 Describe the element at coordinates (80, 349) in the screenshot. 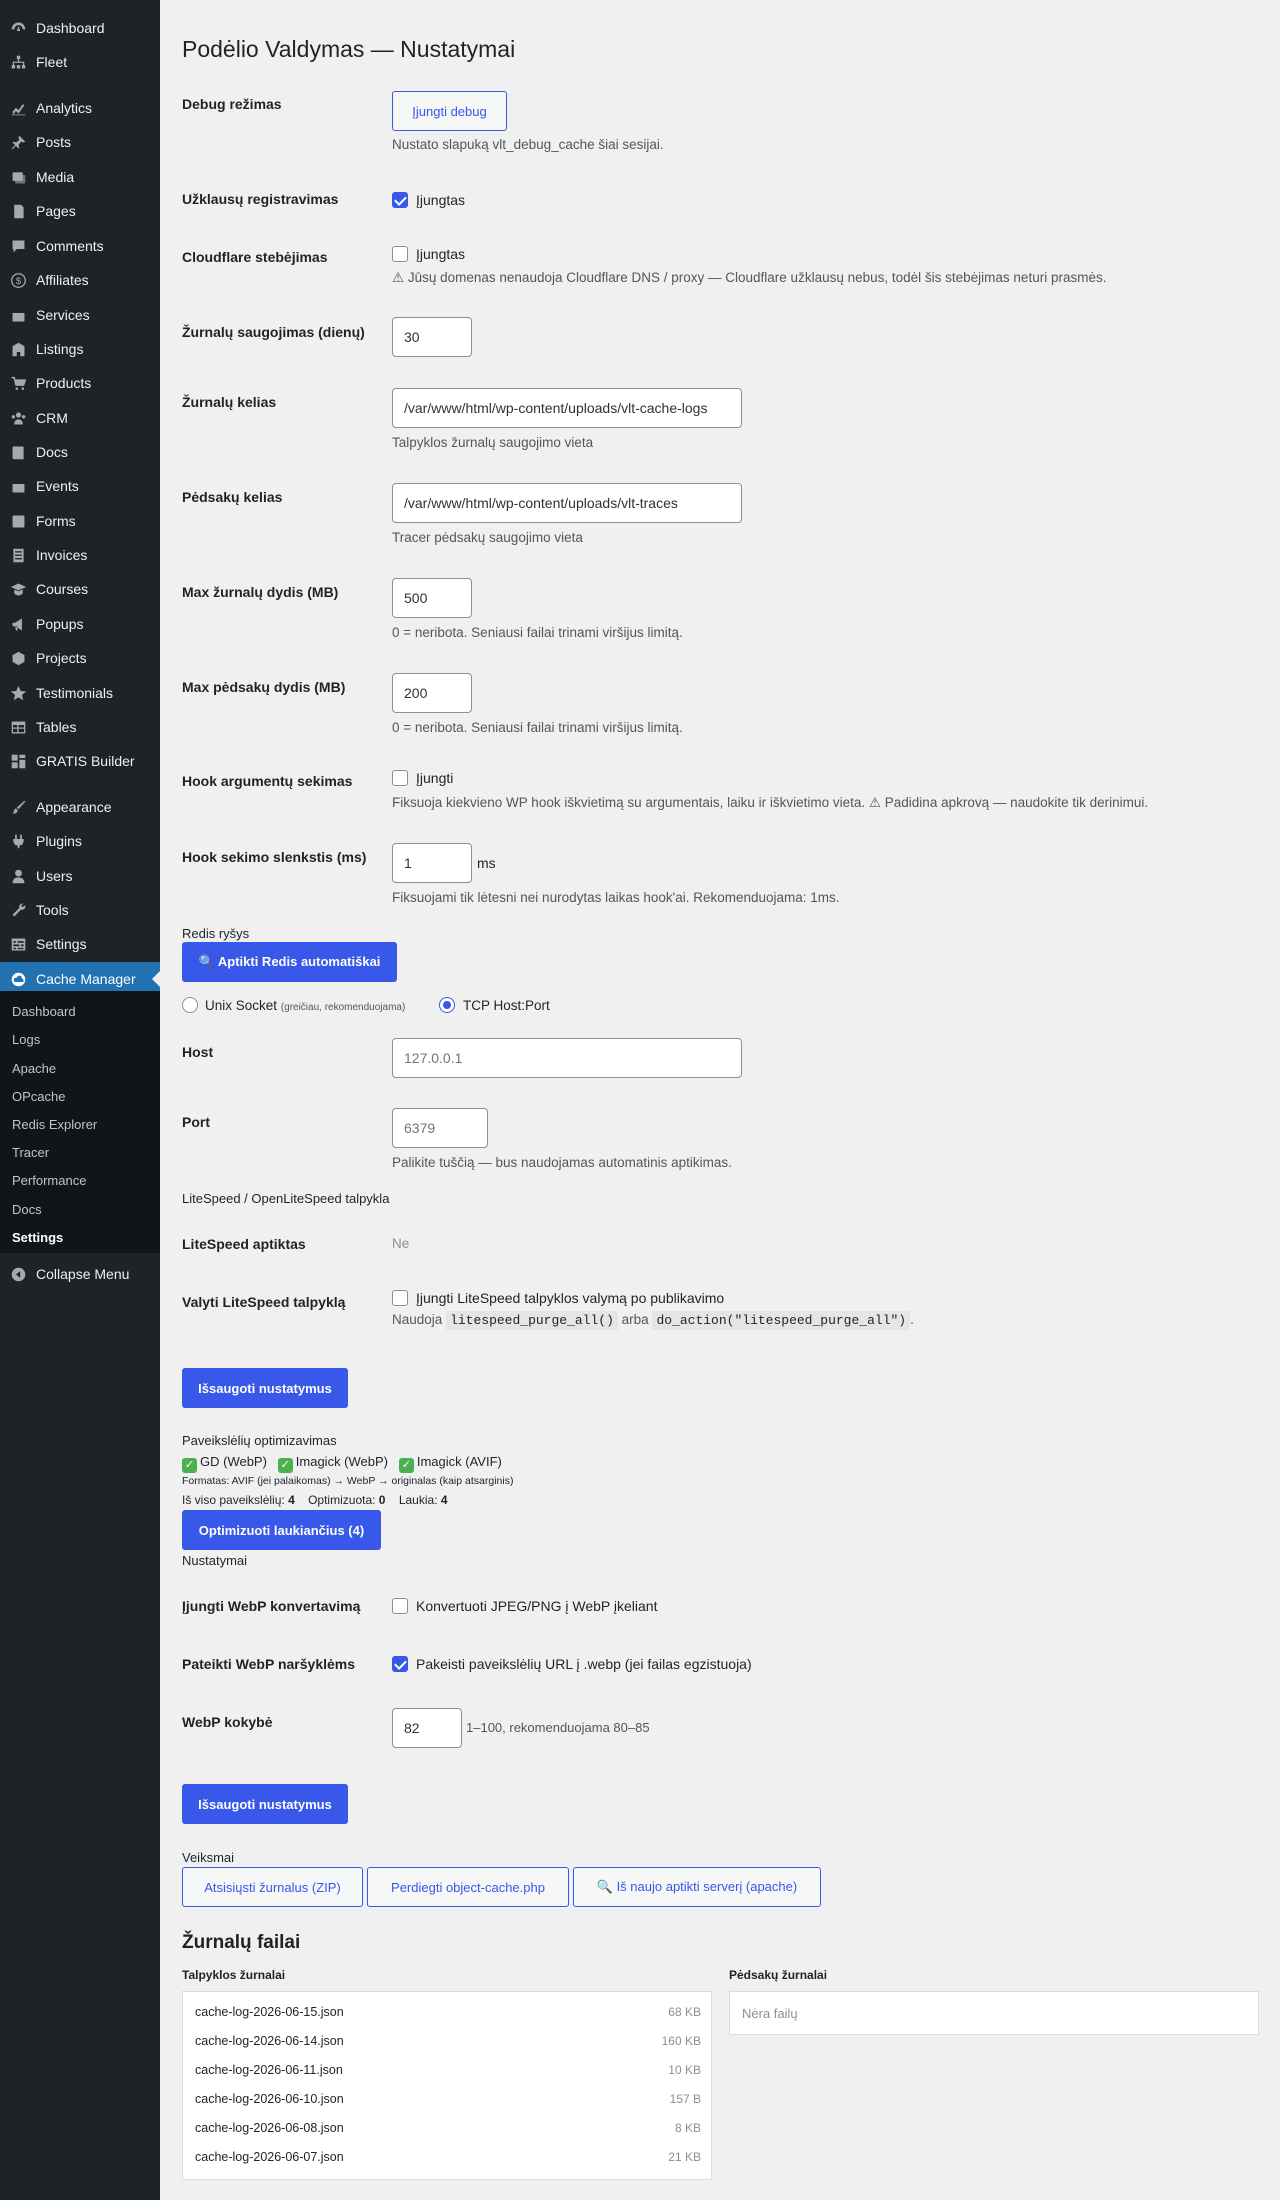

I see `sidebar-item-listings: Listings` at that location.